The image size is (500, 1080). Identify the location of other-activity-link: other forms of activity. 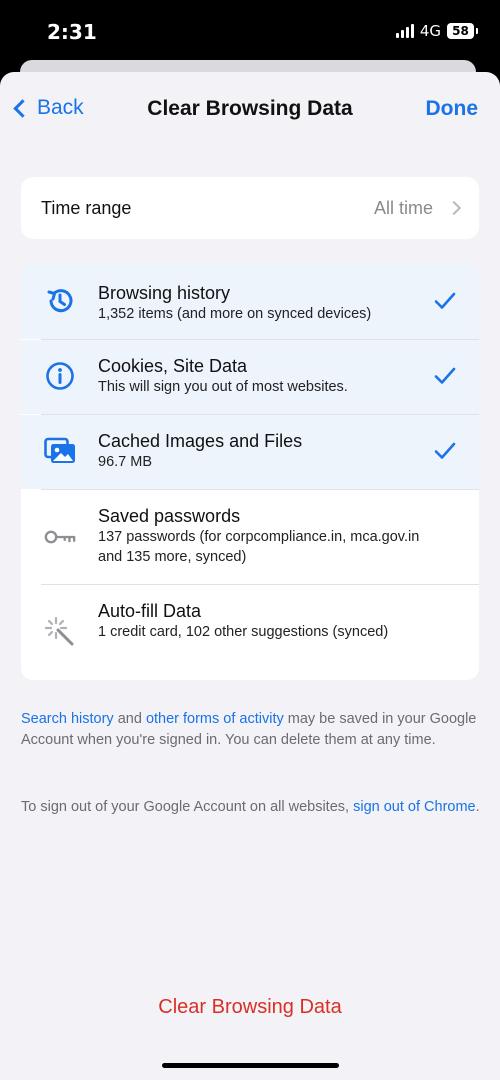
(215, 719).